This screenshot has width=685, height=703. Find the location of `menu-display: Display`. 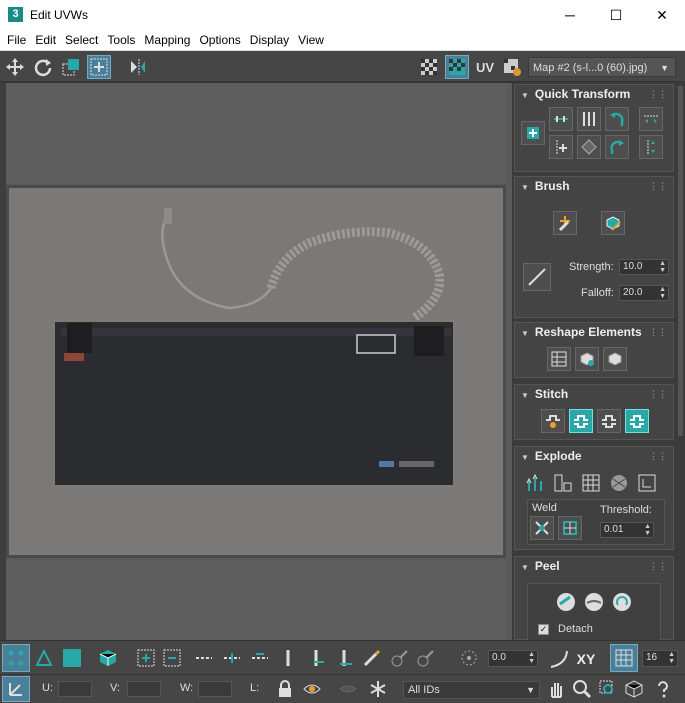

menu-display: Display is located at coordinates (269, 40).